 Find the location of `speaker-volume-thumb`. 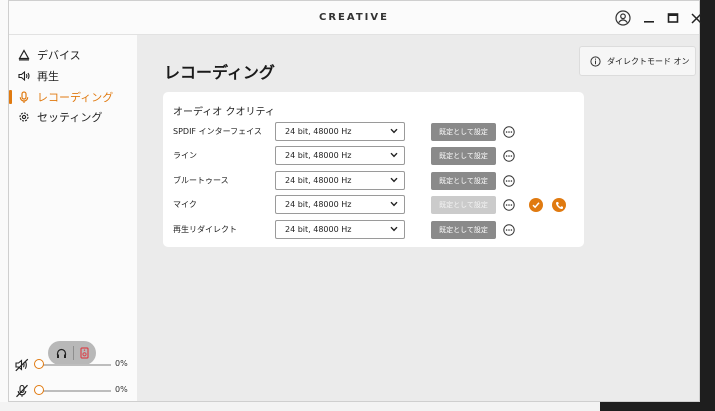

speaker-volume-thumb is located at coordinates (39, 364).